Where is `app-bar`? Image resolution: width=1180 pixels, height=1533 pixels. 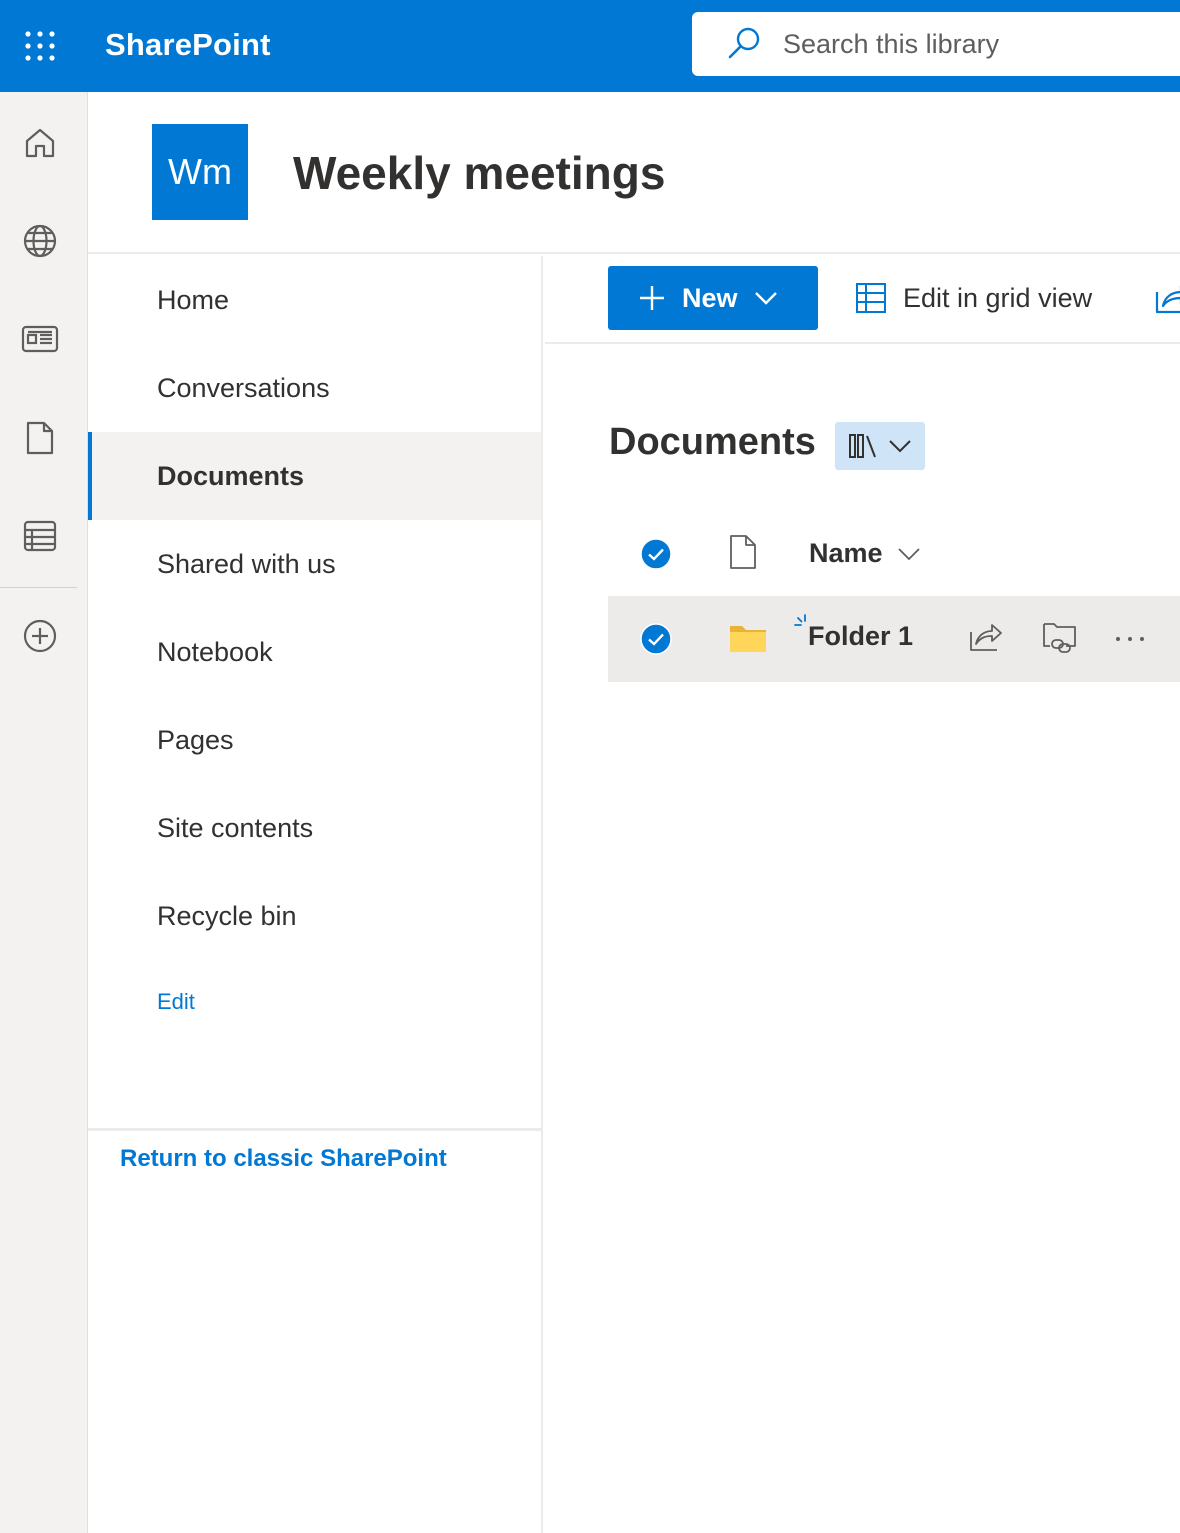 app-bar is located at coordinates (44, 812).